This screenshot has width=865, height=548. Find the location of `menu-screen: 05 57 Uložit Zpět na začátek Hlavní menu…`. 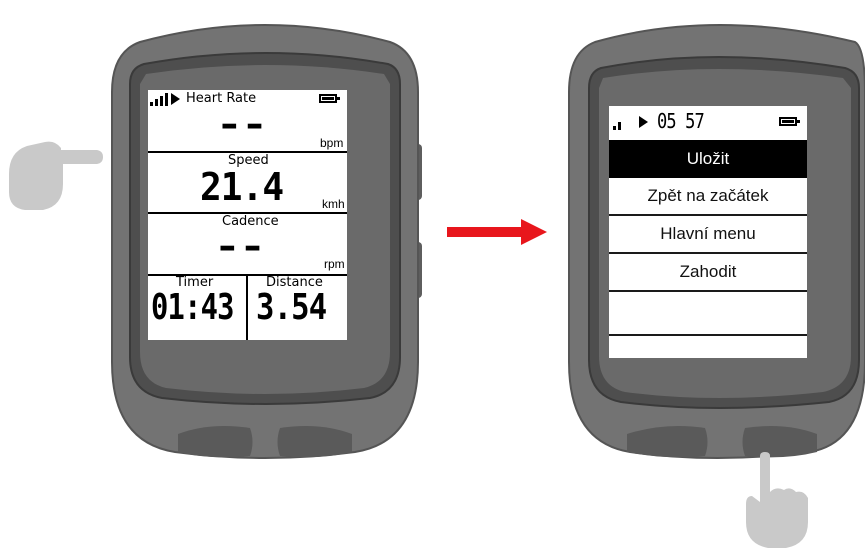

menu-screen: 05 57 Uložit Zpět na začátek Hlavní menu… is located at coordinates (708, 232).